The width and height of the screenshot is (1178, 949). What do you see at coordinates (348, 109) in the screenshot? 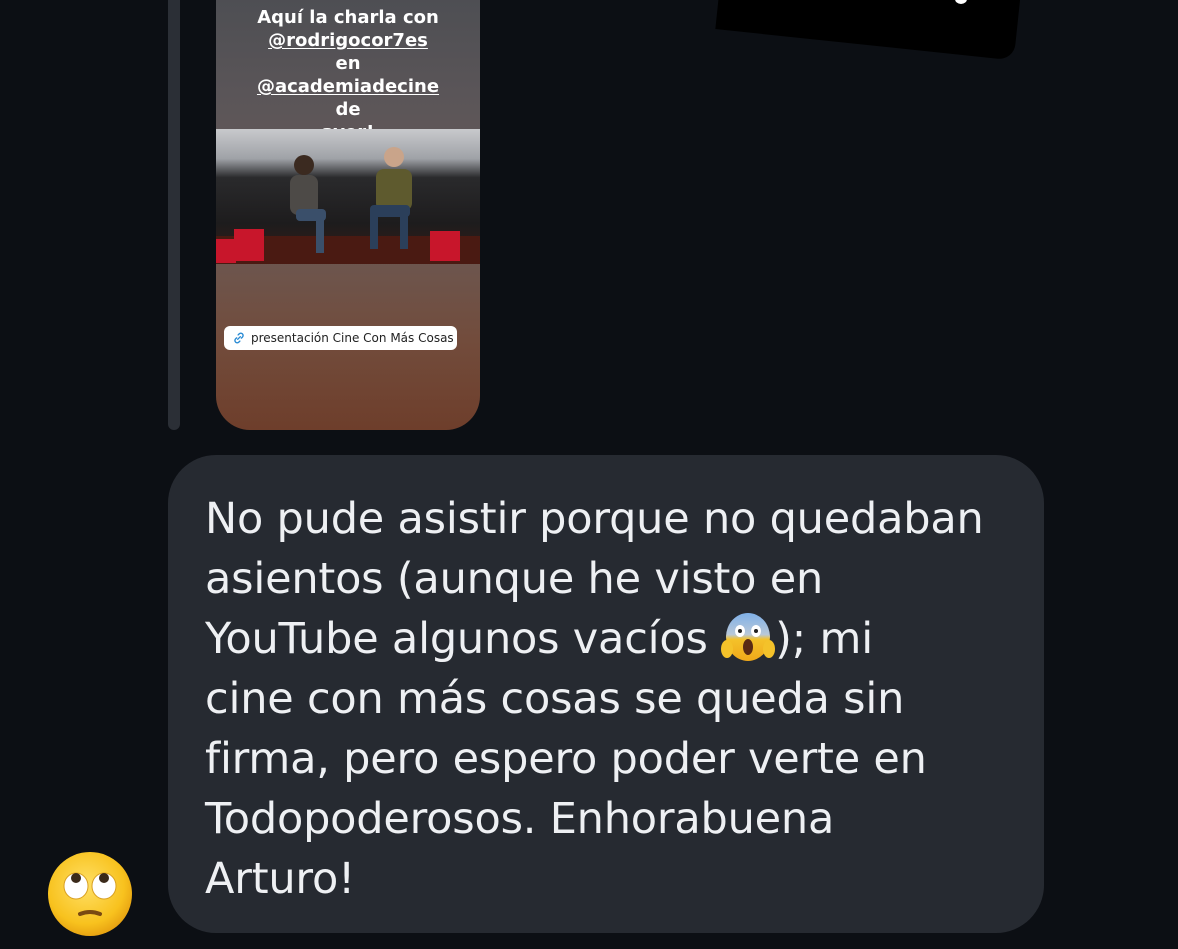
I see `story-caption-tail: de` at bounding box center [348, 109].